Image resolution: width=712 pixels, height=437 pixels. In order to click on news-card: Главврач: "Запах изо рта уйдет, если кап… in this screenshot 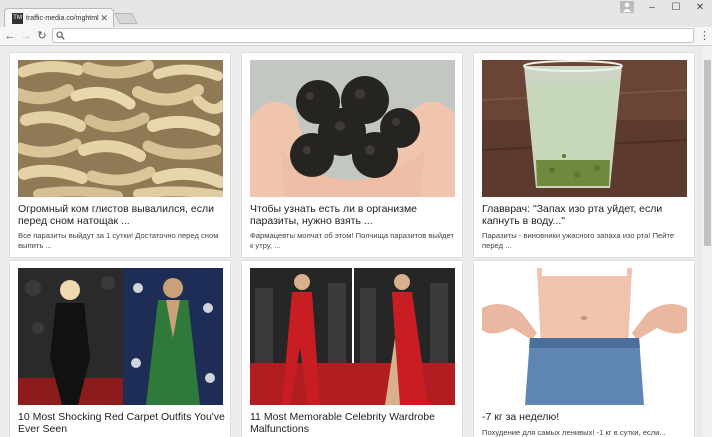, I will do `click(584, 155)`.